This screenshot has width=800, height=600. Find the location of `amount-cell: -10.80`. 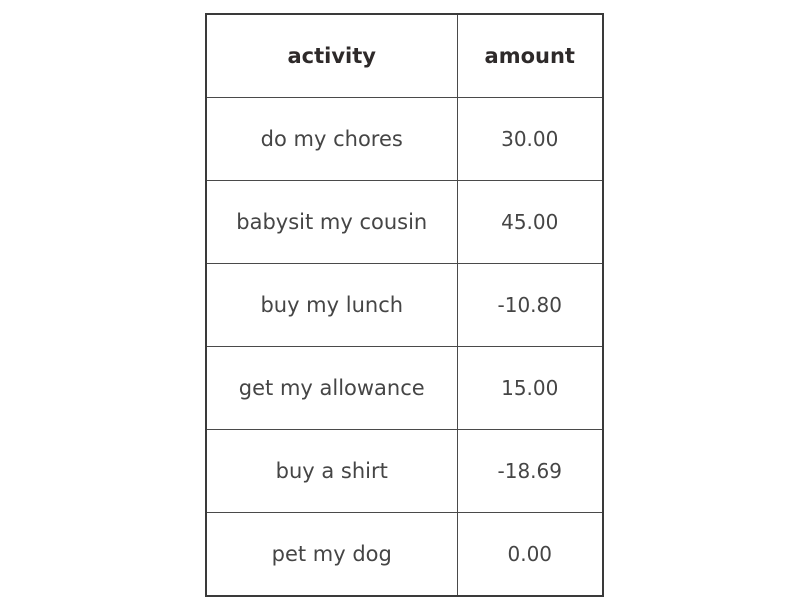

amount-cell: -10.80 is located at coordinates (530, 305).